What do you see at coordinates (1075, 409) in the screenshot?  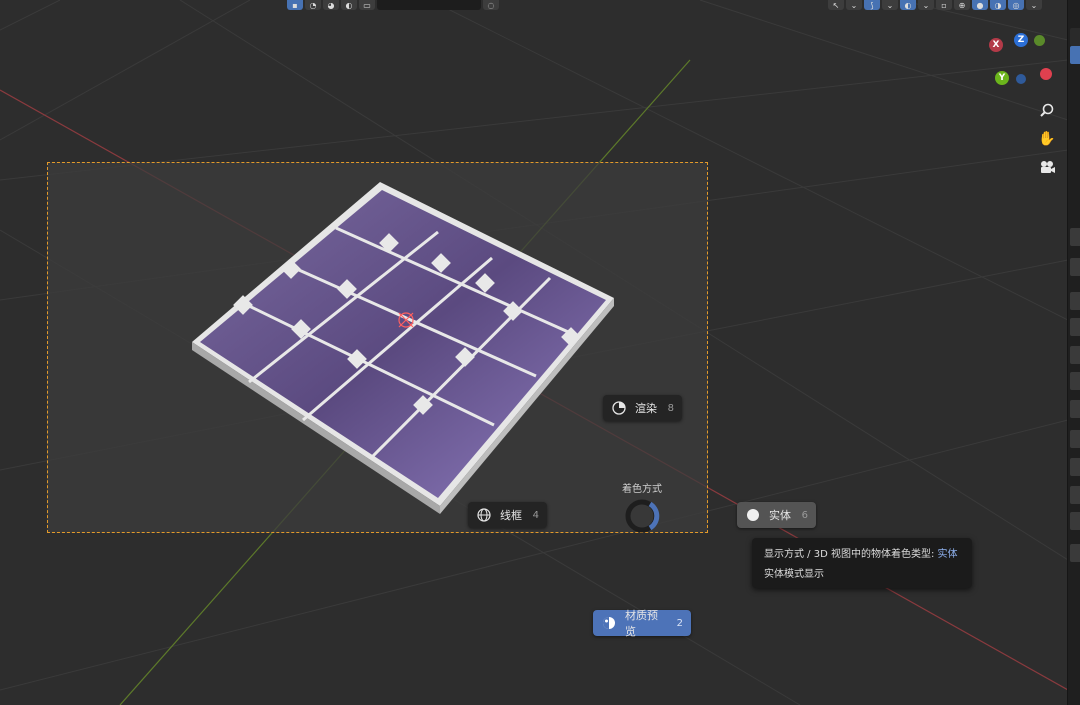 I see `properties-tab-object` at bounding box center [1075, 409].